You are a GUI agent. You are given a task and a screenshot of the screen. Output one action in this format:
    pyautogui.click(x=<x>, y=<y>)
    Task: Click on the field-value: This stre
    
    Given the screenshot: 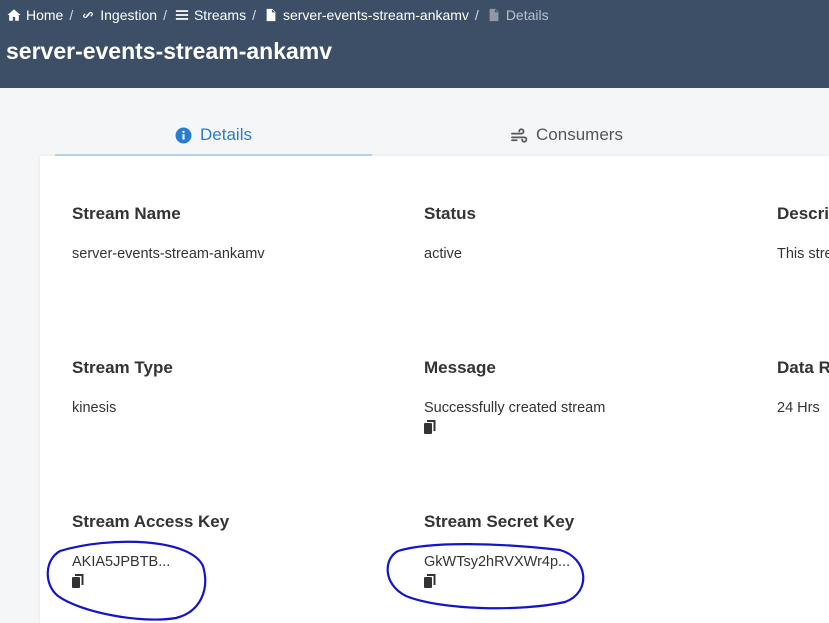 What is the action you would take?
    pyautogui.click(x=803, y=254)
    